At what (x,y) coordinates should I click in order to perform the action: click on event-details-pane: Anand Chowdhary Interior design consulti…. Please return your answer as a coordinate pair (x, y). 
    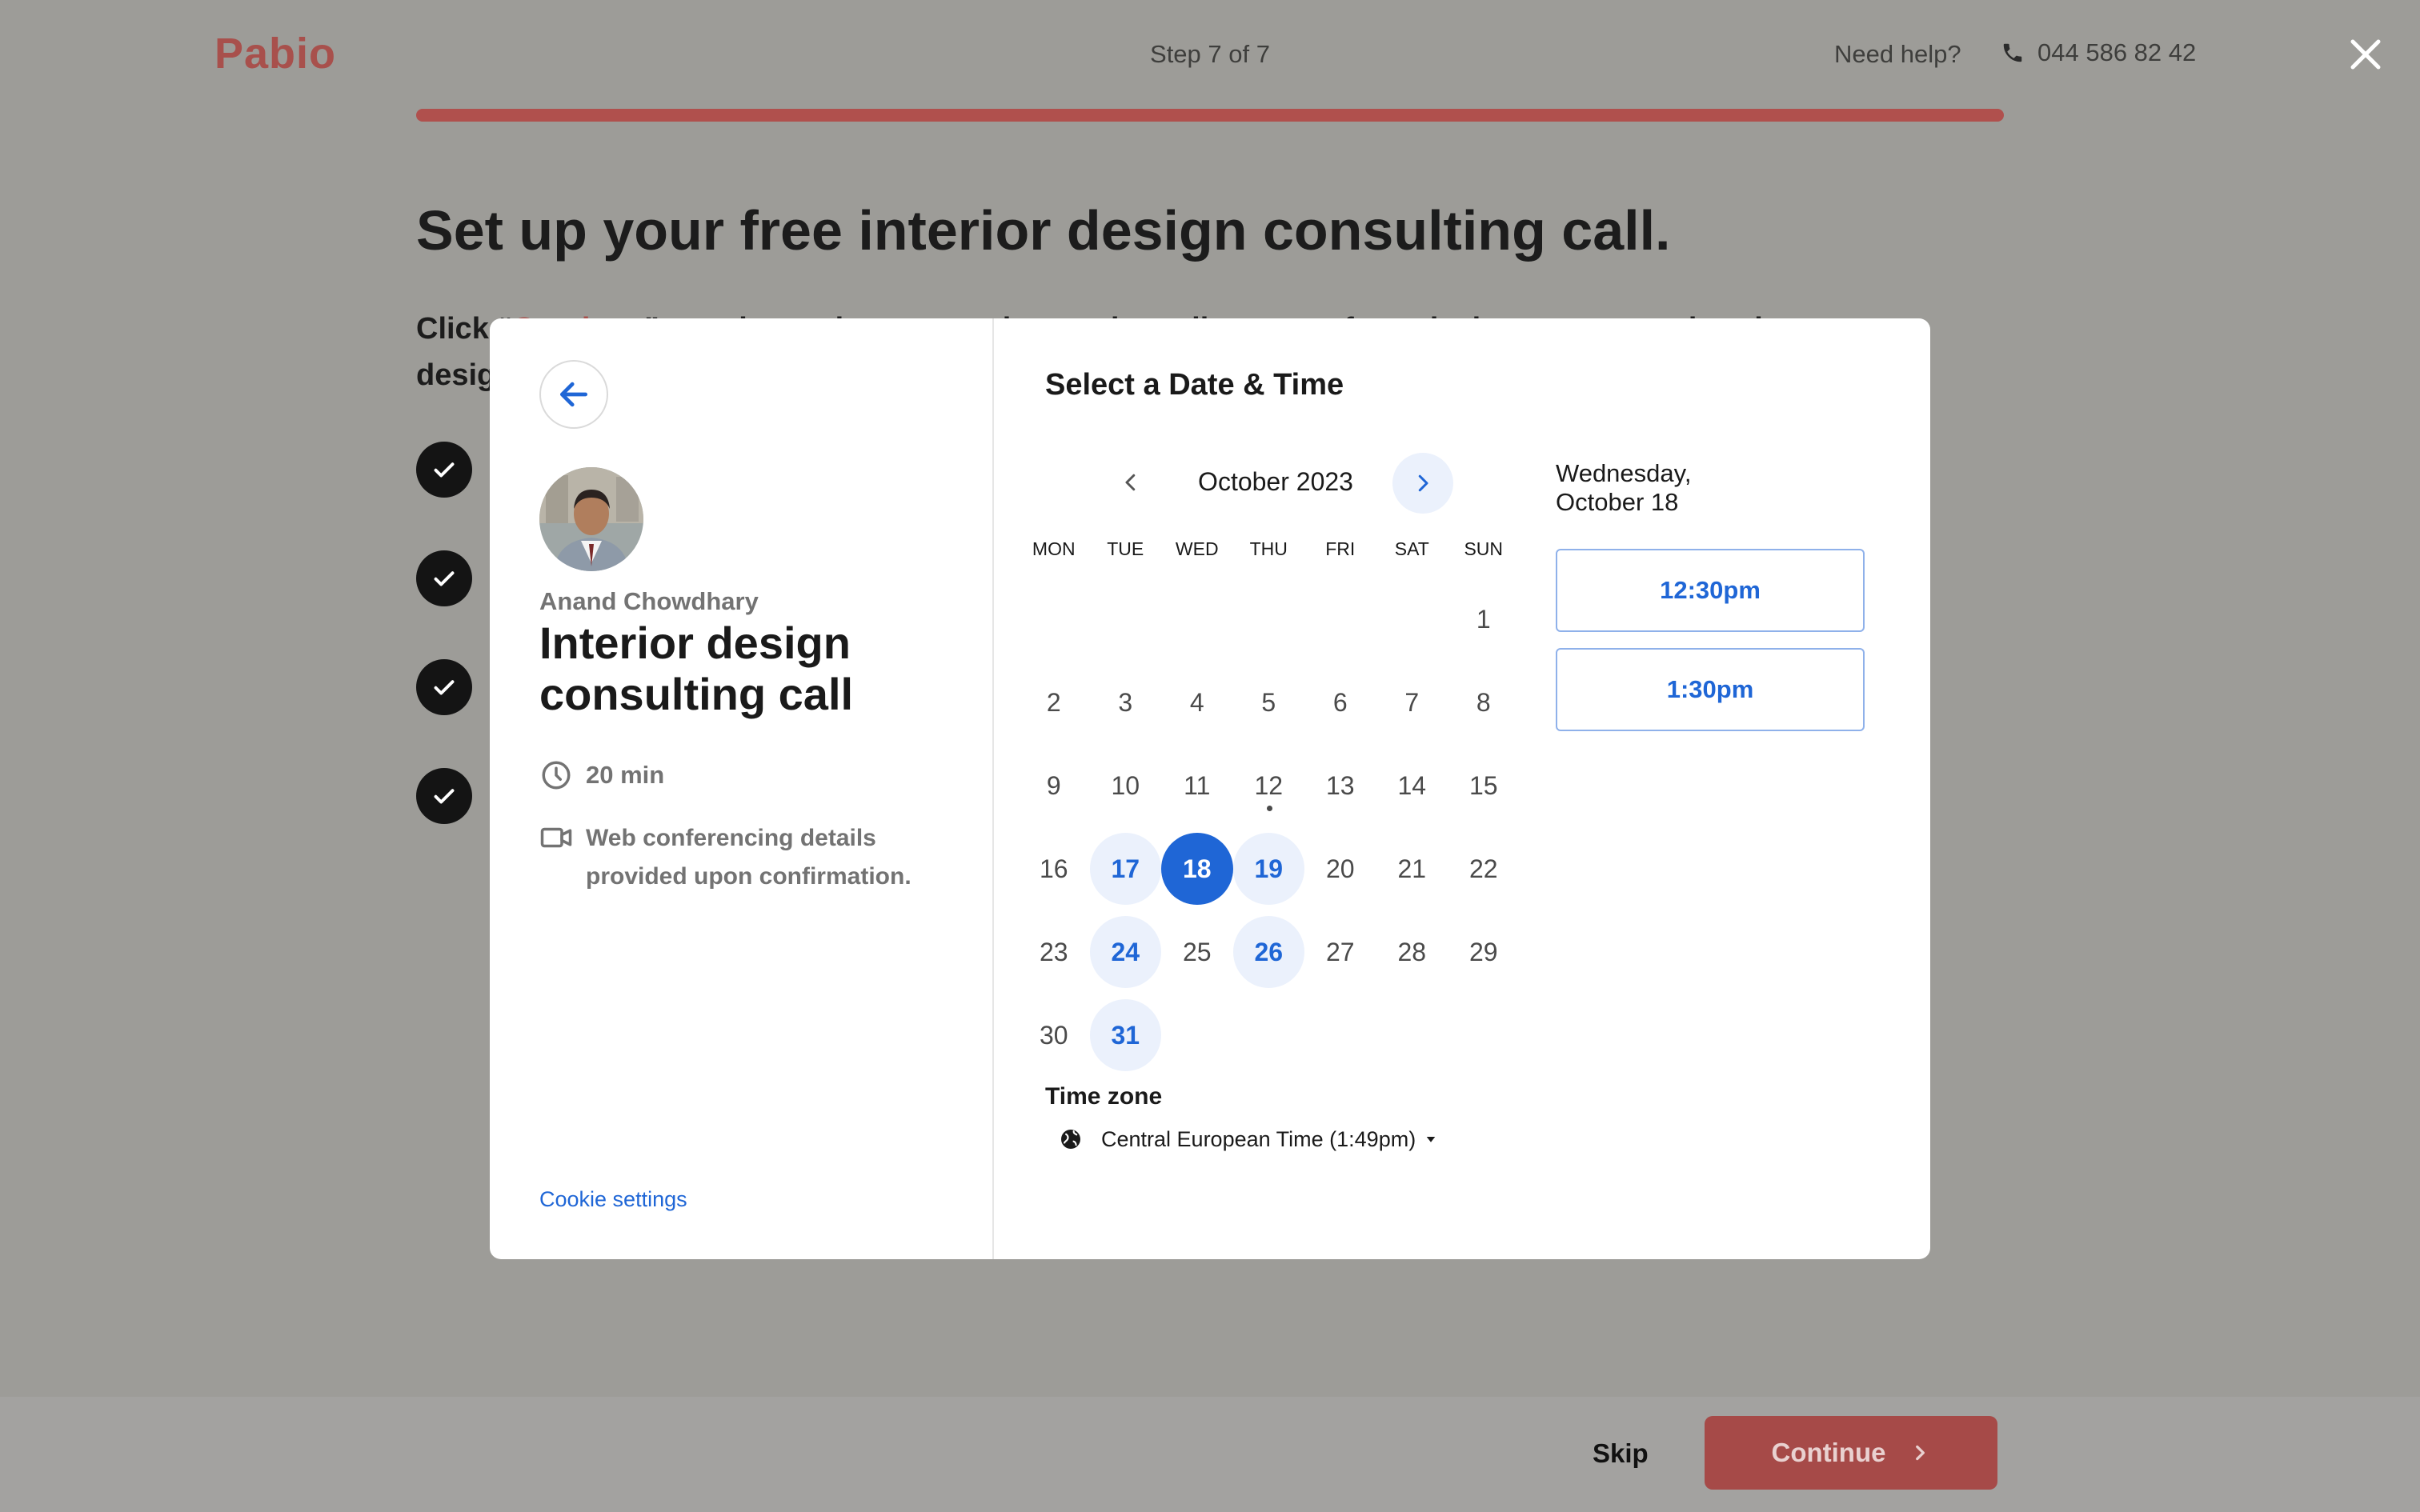
    Looking at the image, I should click on (742, 788).